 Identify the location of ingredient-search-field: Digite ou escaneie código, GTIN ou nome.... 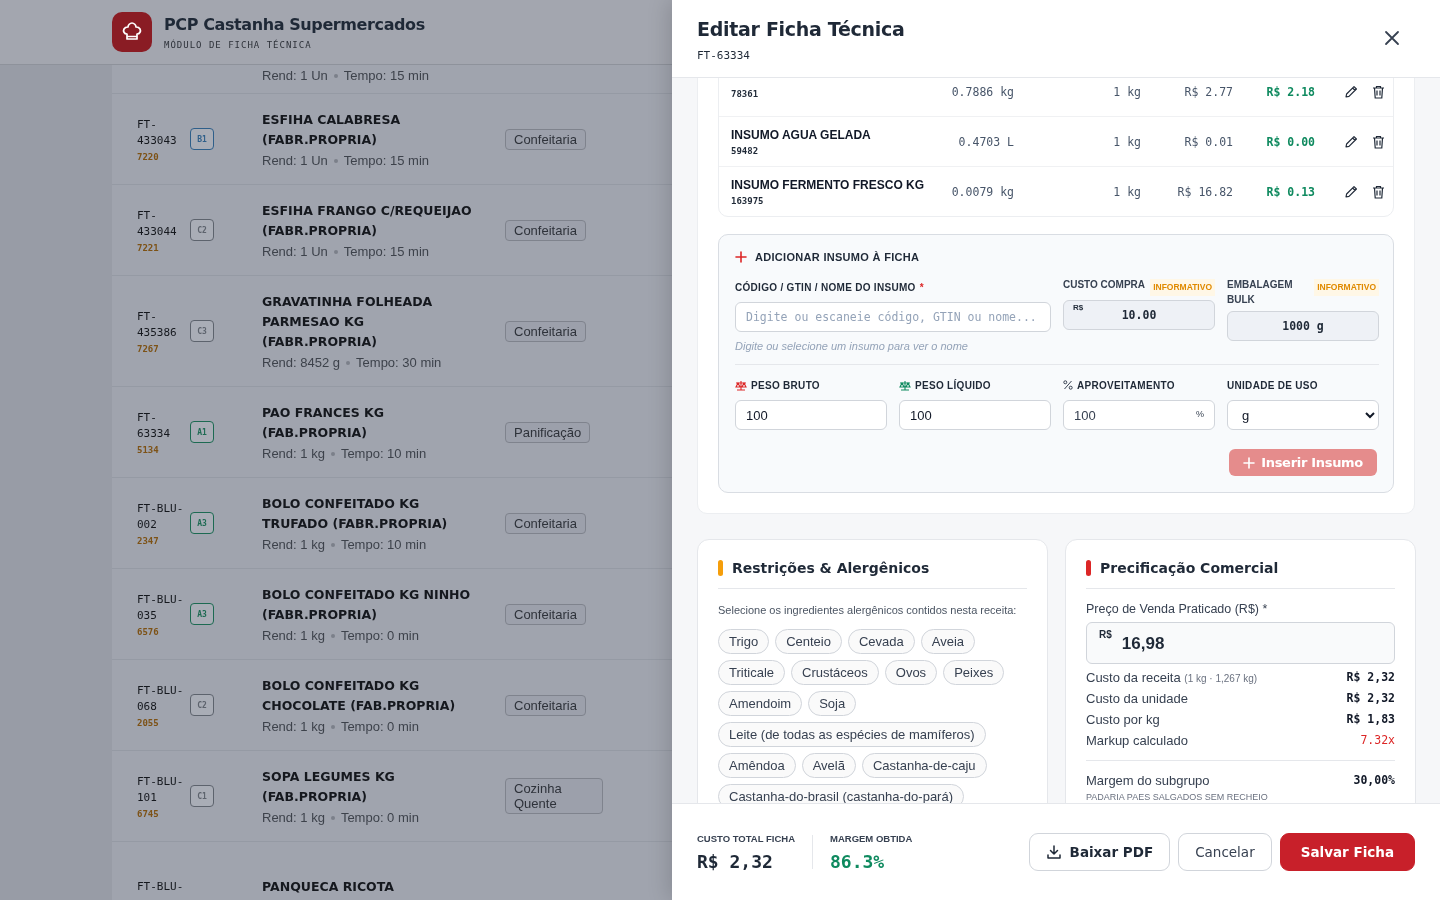
(893, 317).